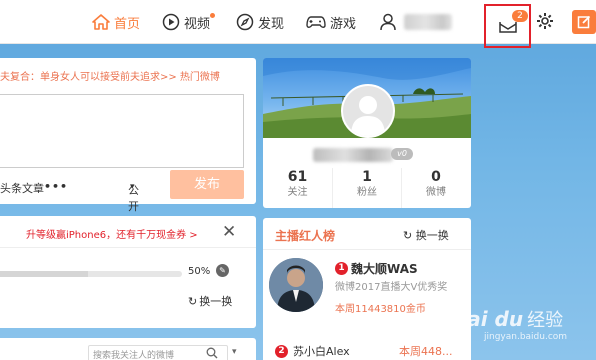  What do you see at coordinates (384, 269) in the screenshot?
I see `streamer-name: 魏大顺WAS` at bounding box center [384, 269].